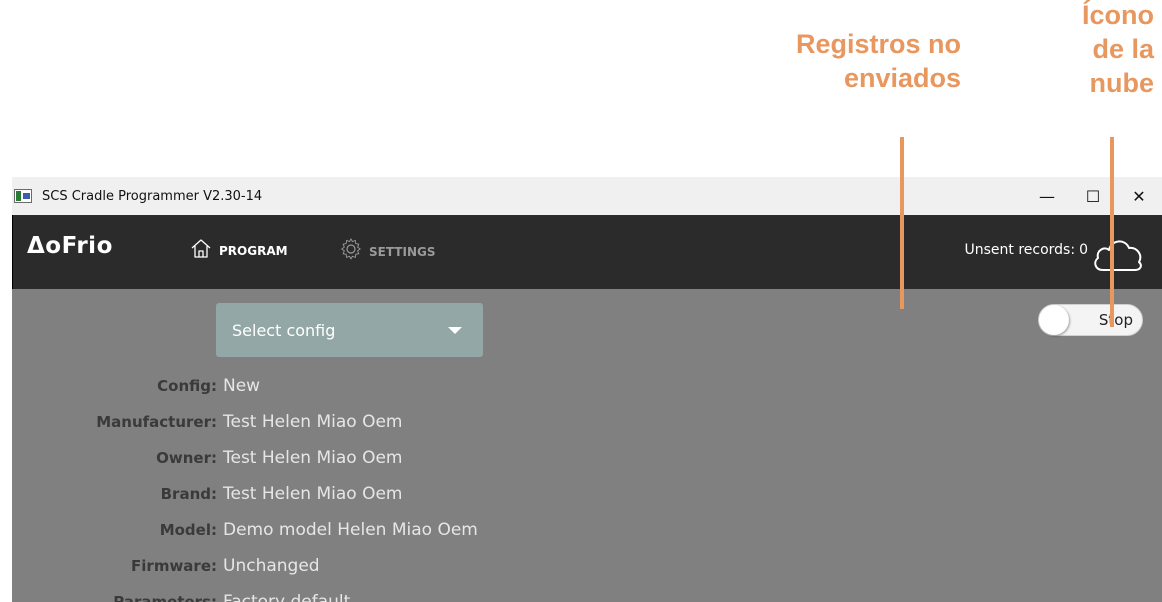  I want to click on detail-row-firmware: Firmware: Unchanged, so click(245, 566).